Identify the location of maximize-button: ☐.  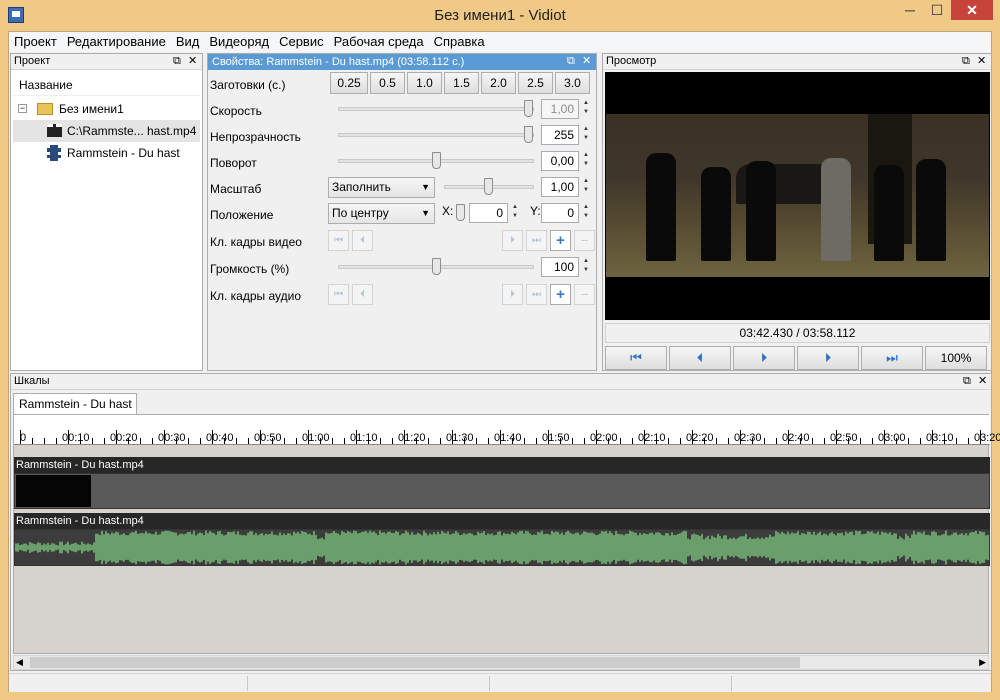
(937, 10).